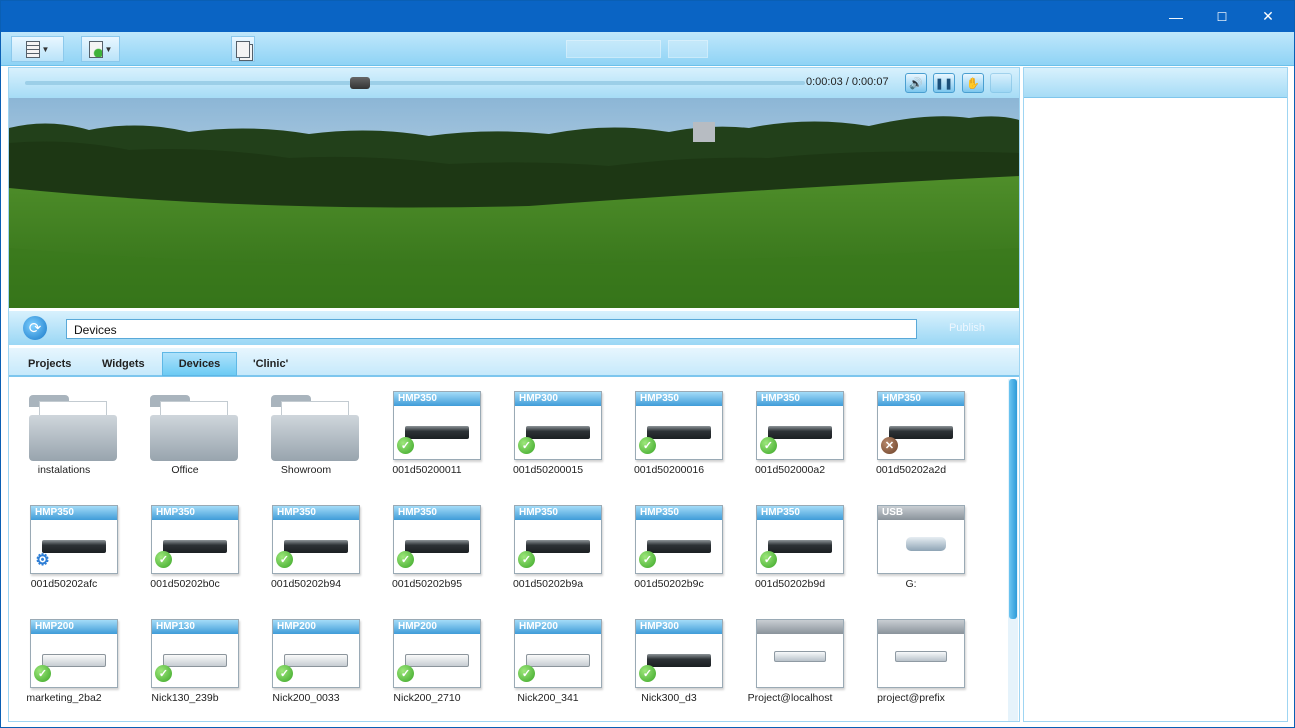  Describe the element at coordinates (790, 552) in the screenshot. I see `device-item: HMP350 ✓ 001d50202b9d` at that location.